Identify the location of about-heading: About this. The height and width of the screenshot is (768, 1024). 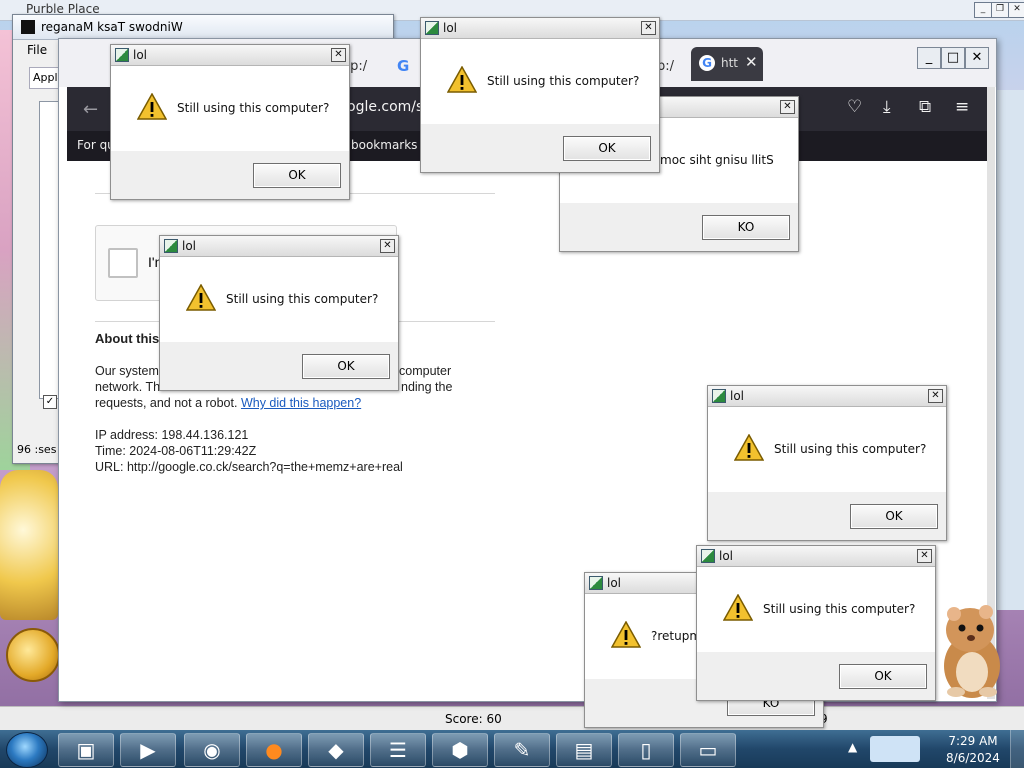
(127, 338).